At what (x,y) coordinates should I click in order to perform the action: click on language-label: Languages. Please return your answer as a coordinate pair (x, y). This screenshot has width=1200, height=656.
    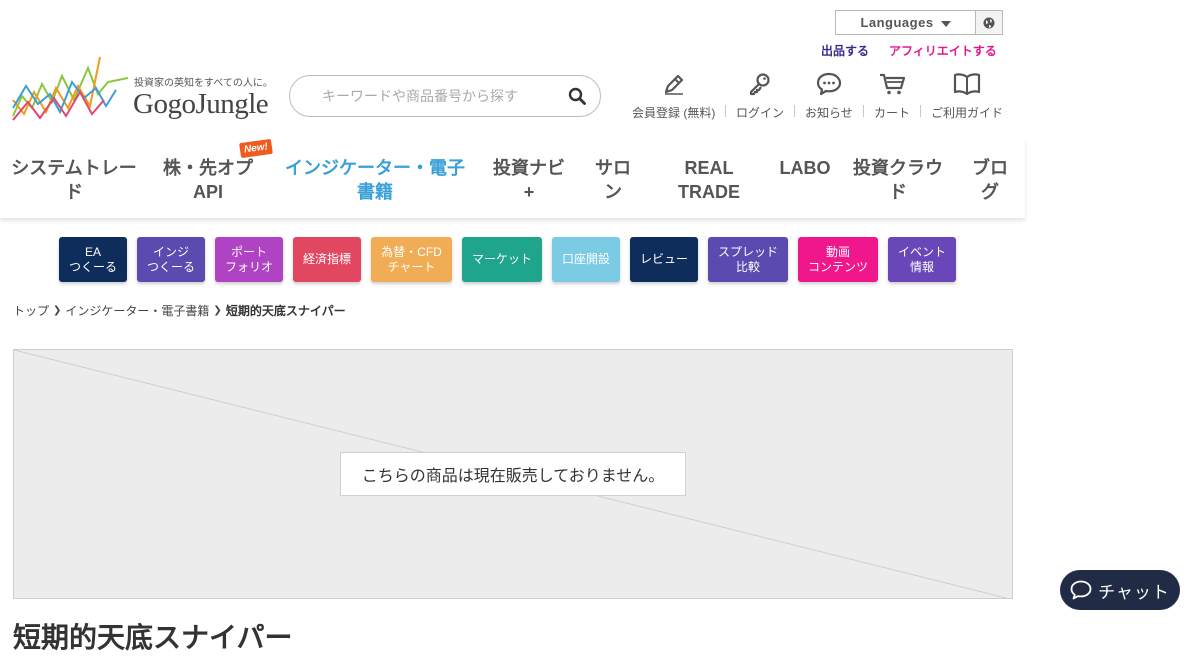
    Looking at the image, I should click on (897, 22).